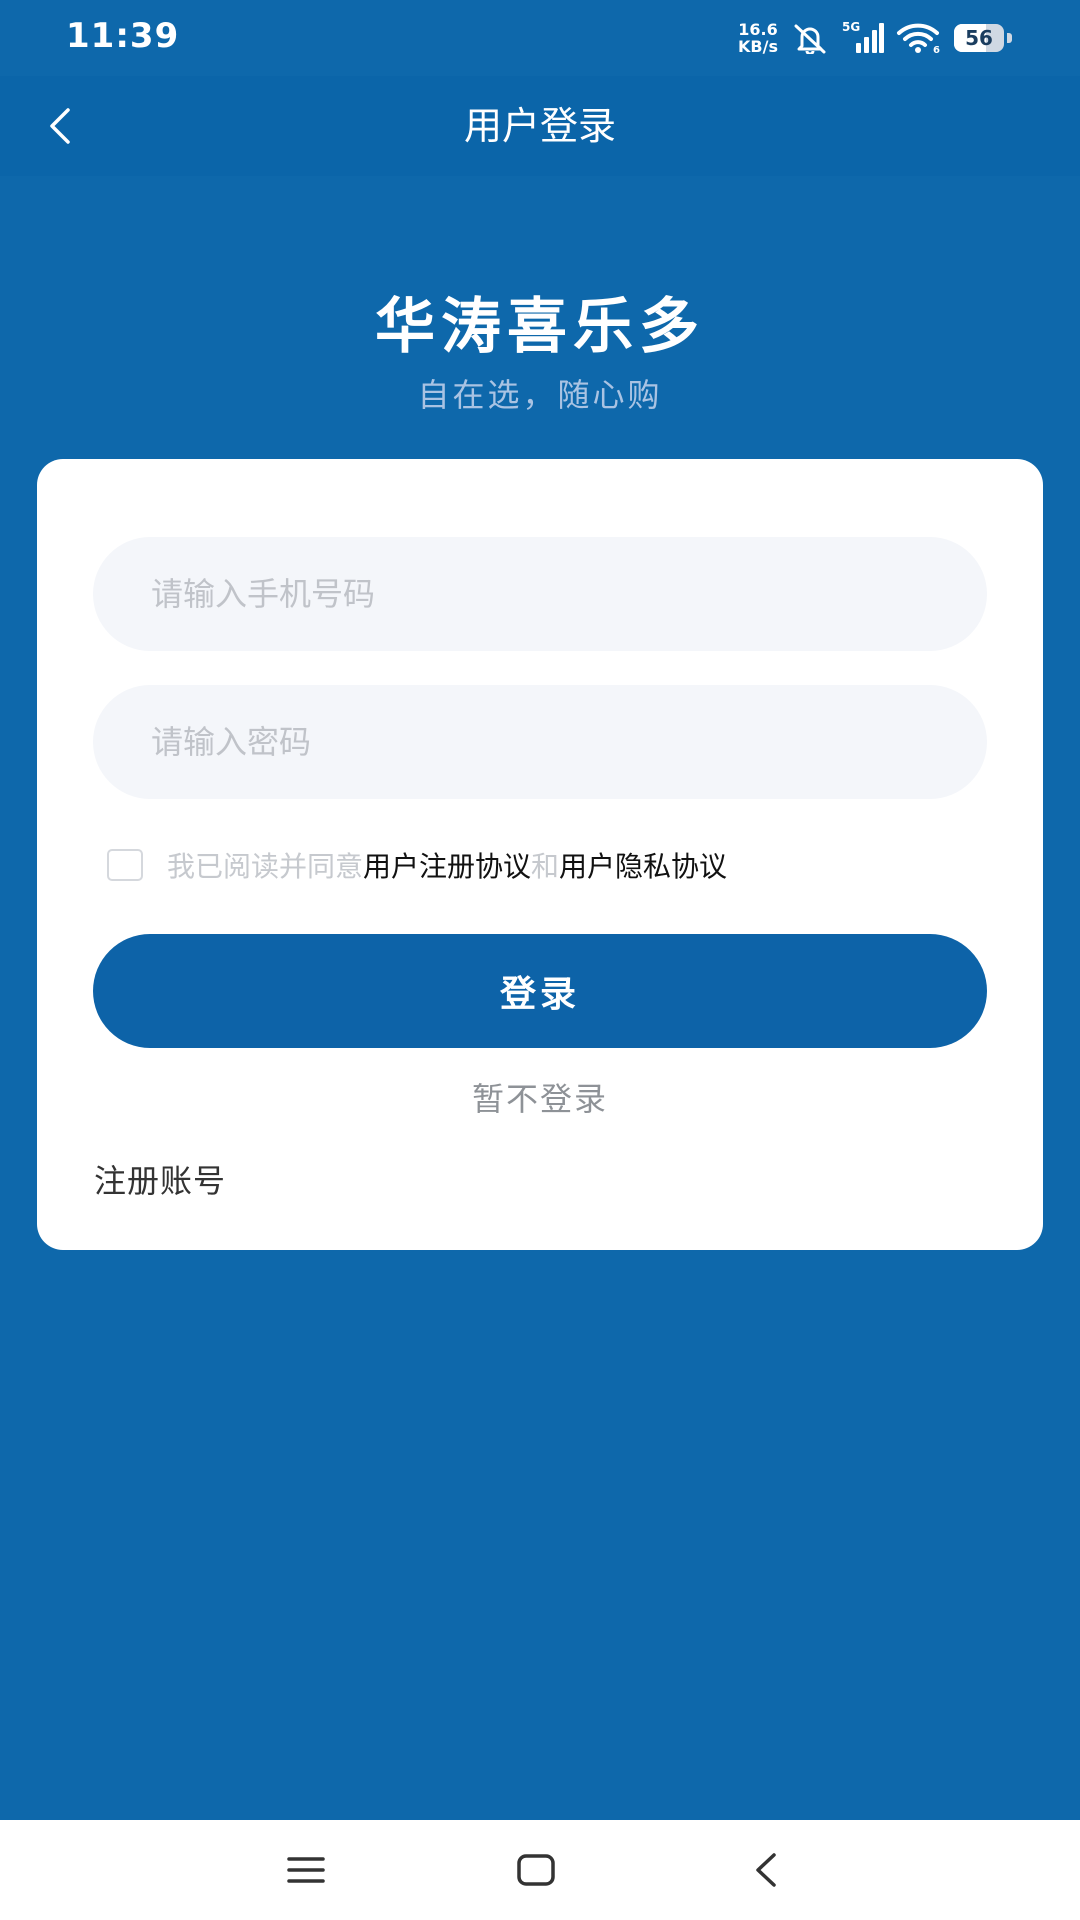 The height and width of the screenshot is (1920, 1080). I want to click on status-icons: 16.6 KB/s 5G 6 56, so click(875, 38).